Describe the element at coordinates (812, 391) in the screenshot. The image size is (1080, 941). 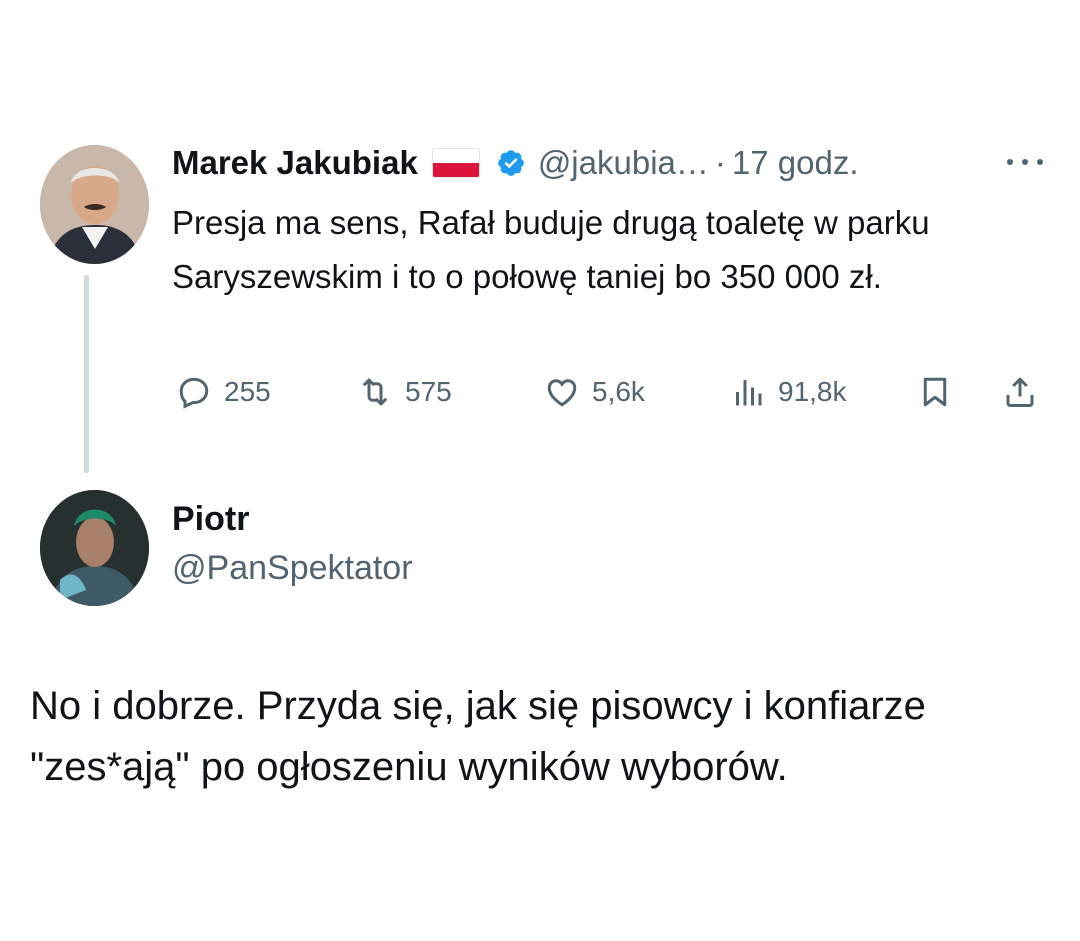
I see `views-count: 91,8k` at that location.